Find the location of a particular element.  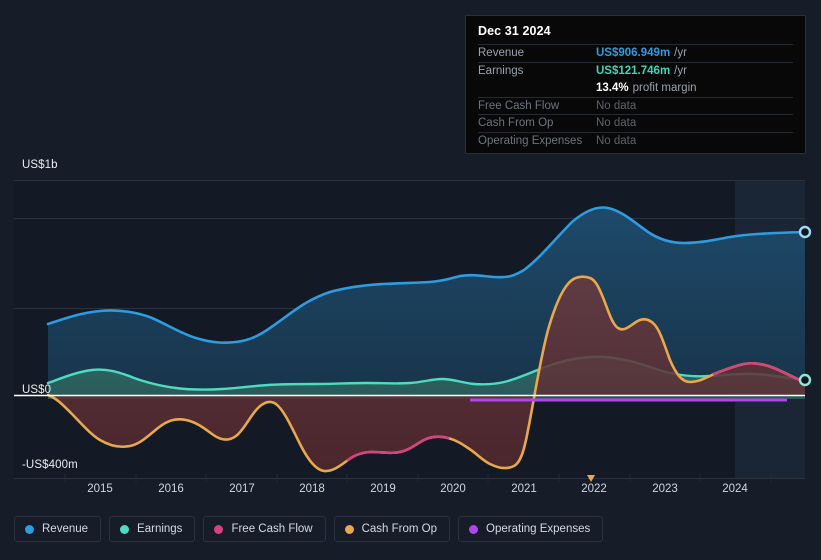

legend-item-cash-from-op: Cash From Op is located at coordinates (392, 529).